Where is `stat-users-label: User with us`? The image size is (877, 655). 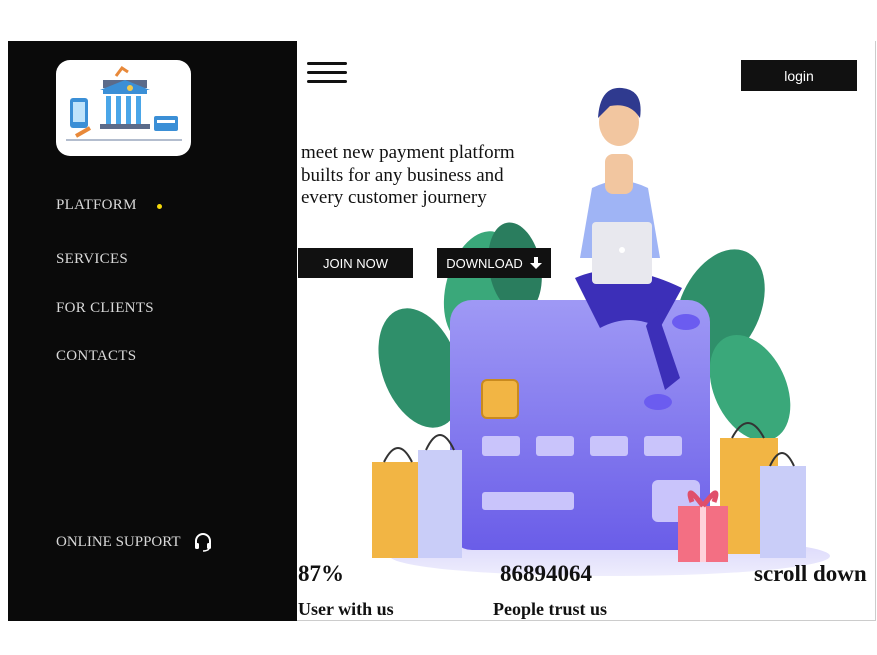
stat-users-label: User with us is located at coordinates (346, 609).